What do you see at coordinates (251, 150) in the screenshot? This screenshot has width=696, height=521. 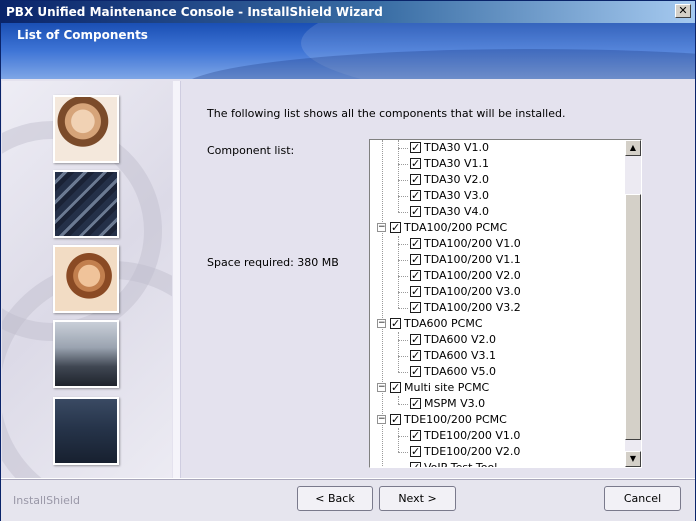 I see `component-list-label: Component list:` at bounding box center [251, 150].